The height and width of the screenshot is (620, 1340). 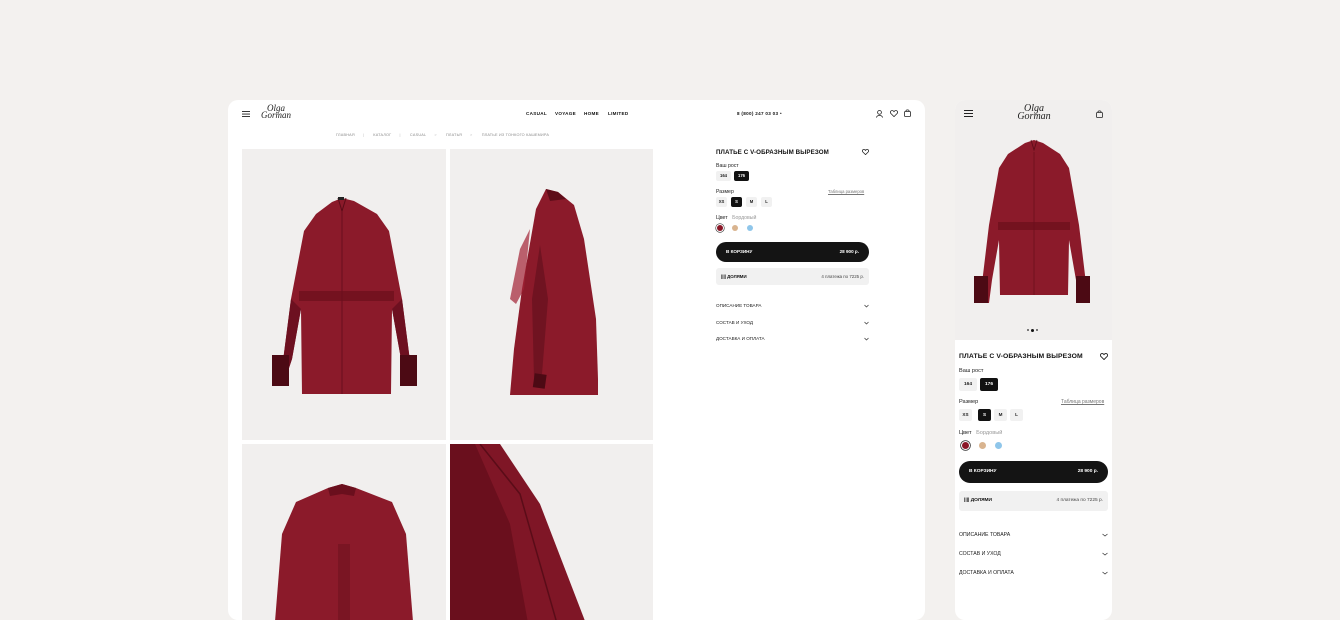 What do you see at coordinates (454, 135) in the screenshot?
I see `breadcrumb-item: ПЛАТЬЯ` at bounding box center [454, 135].